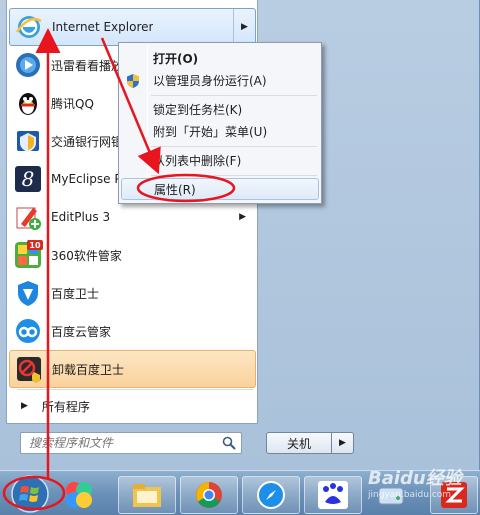 This screenshot has width=480, height=515. Describe the element at coordinates (28, 255) in the screenshot. I see `360-manager-icon: 10` at that location.